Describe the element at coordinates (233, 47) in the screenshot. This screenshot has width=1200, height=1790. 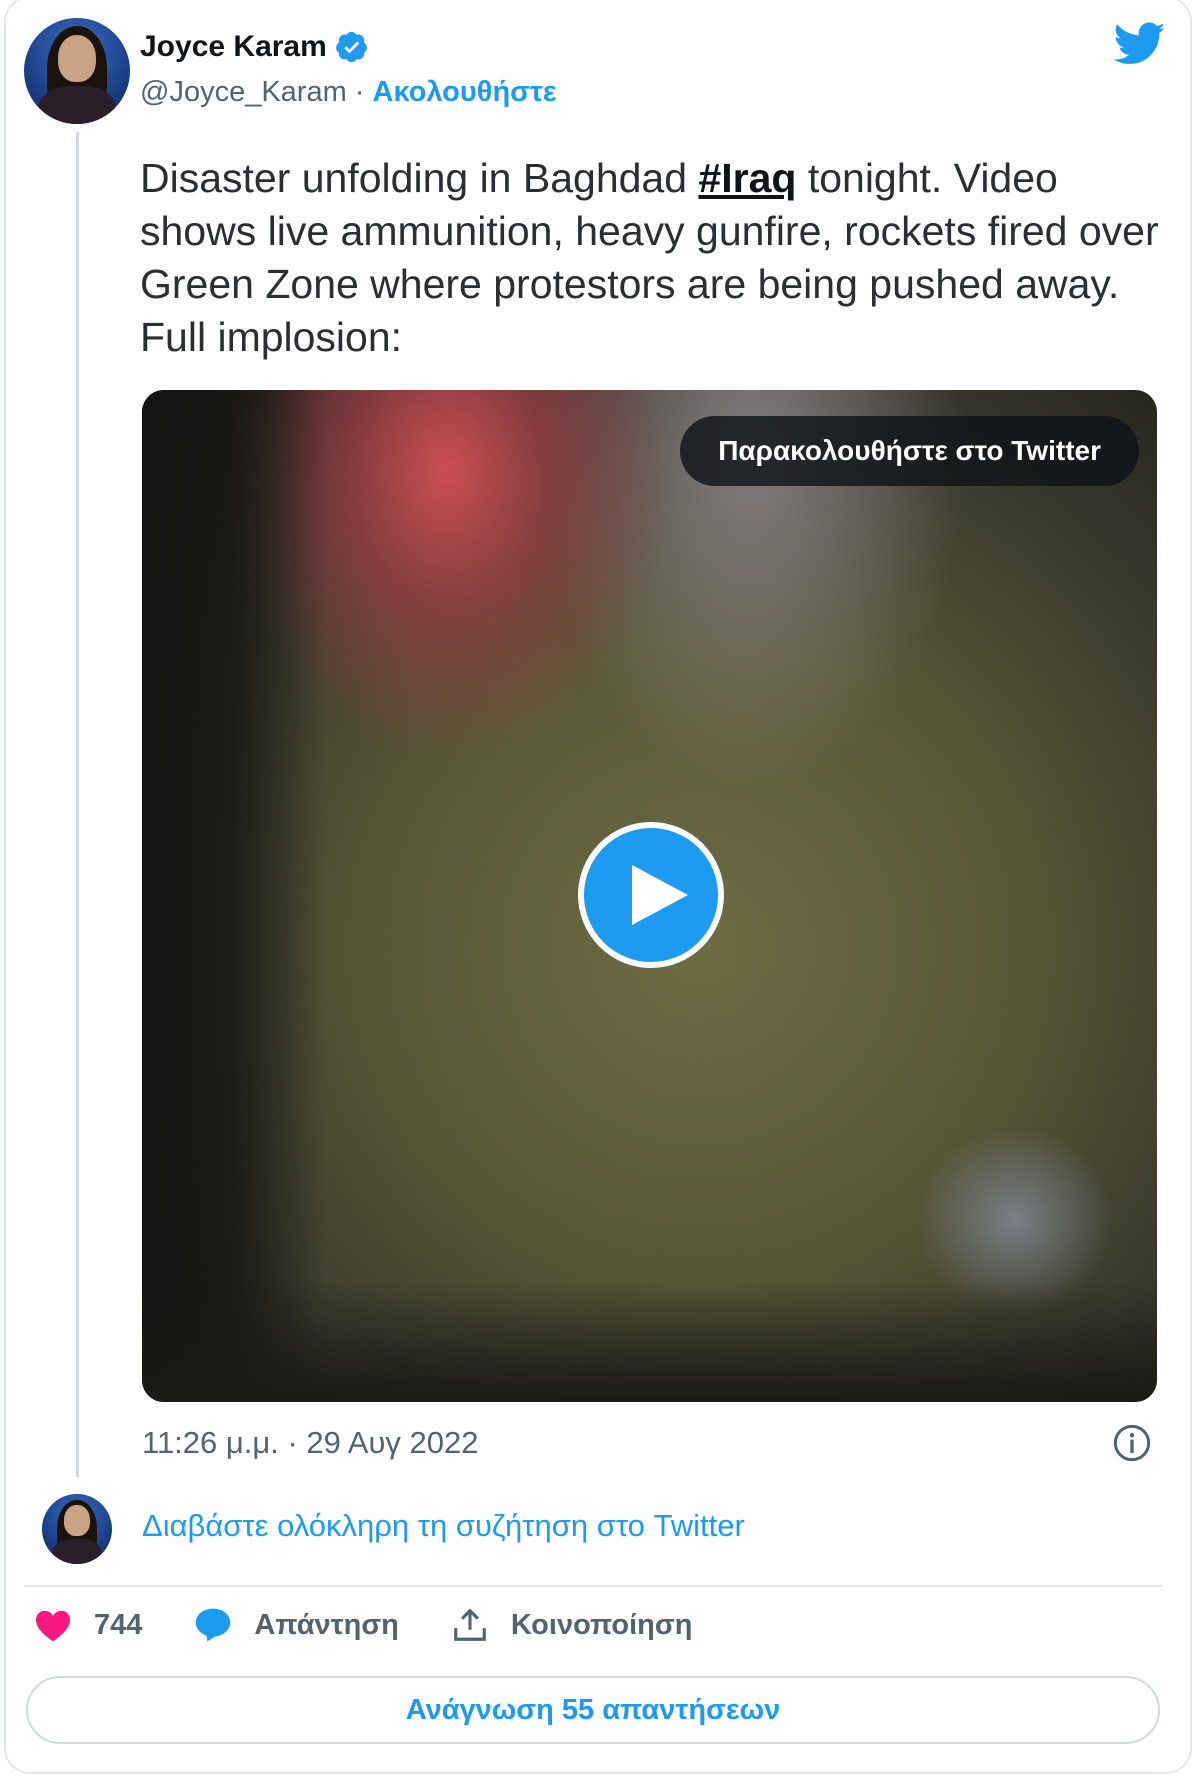
I see `author-name: Joyce Karam` at that location.